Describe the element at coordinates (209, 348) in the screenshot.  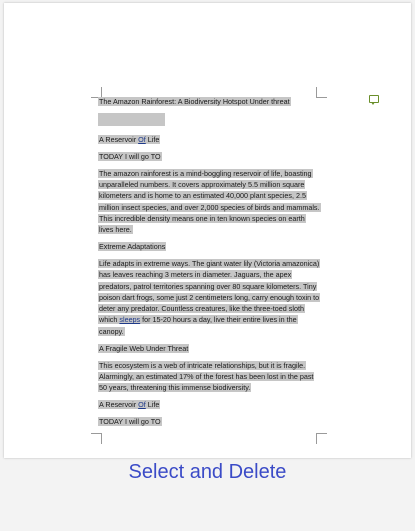
I see `heading-fragile-web: A Fragile Web Under Threat` at that location.